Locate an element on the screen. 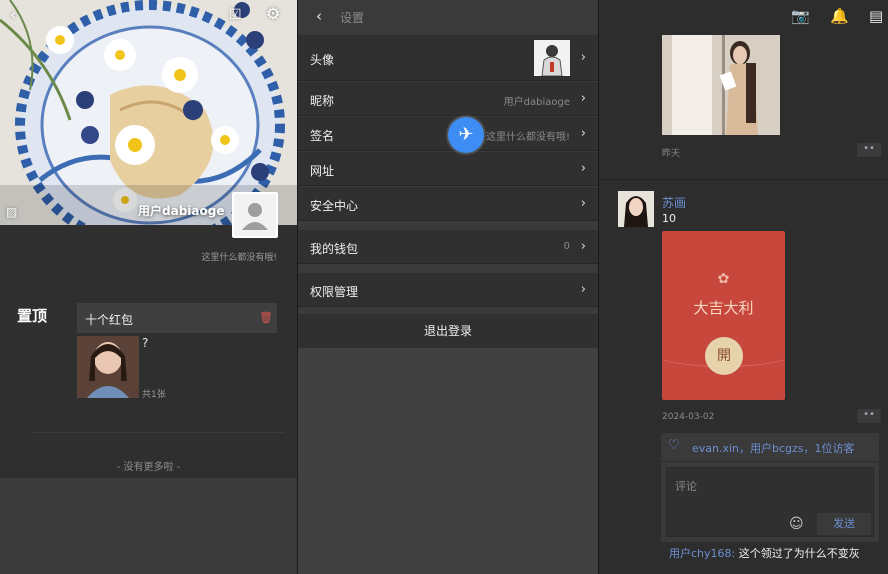 The image size is (888, 574). user-placeholder-icon is located at coordinates (255, 216).